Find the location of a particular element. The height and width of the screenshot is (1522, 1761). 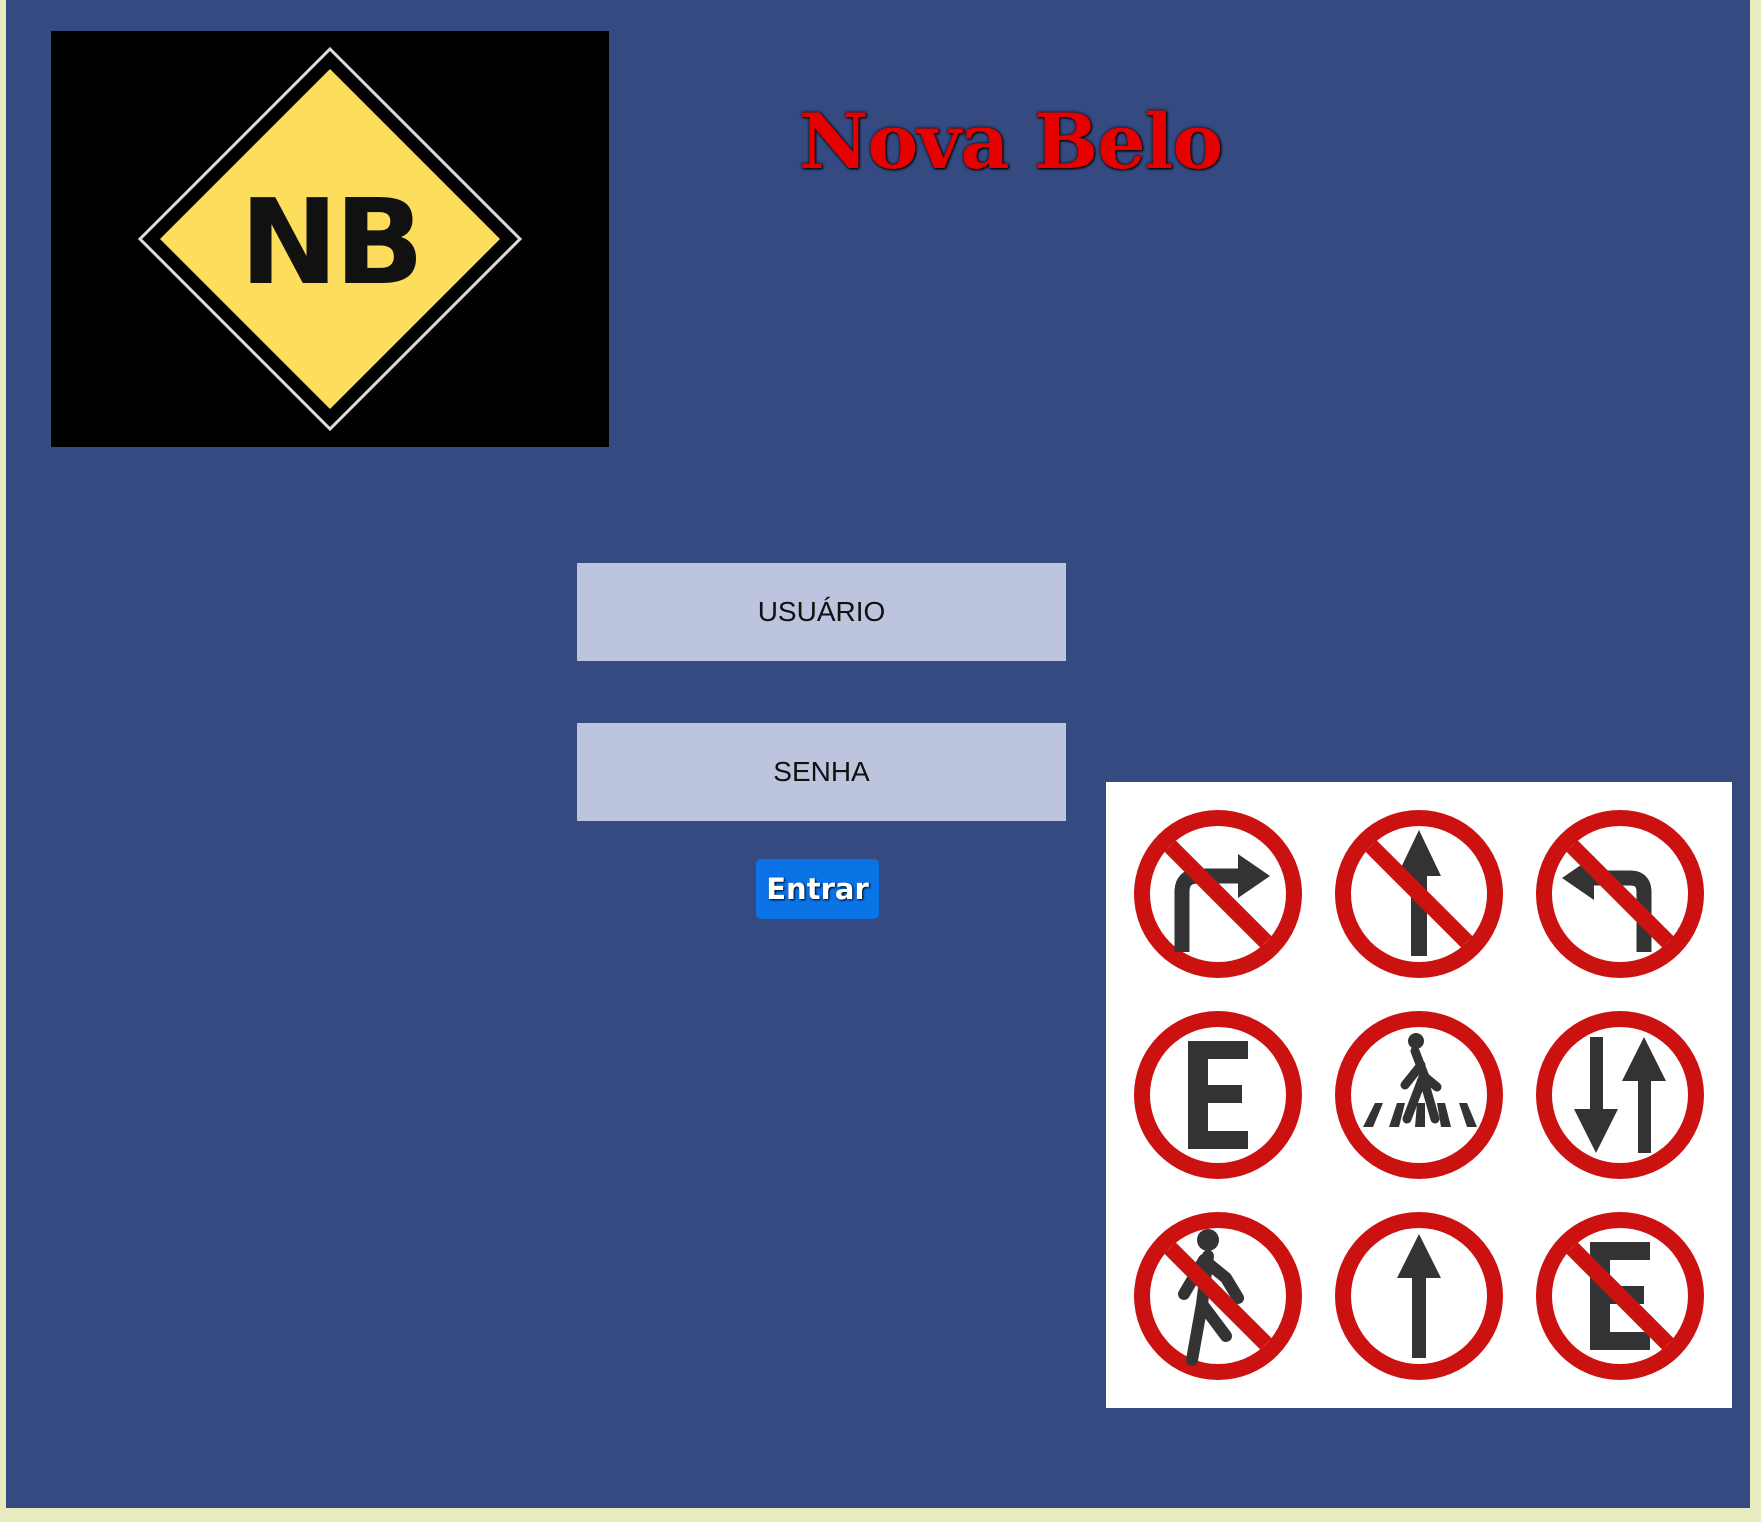

traffic-signs-image is located at coordinates (1419, 1095).